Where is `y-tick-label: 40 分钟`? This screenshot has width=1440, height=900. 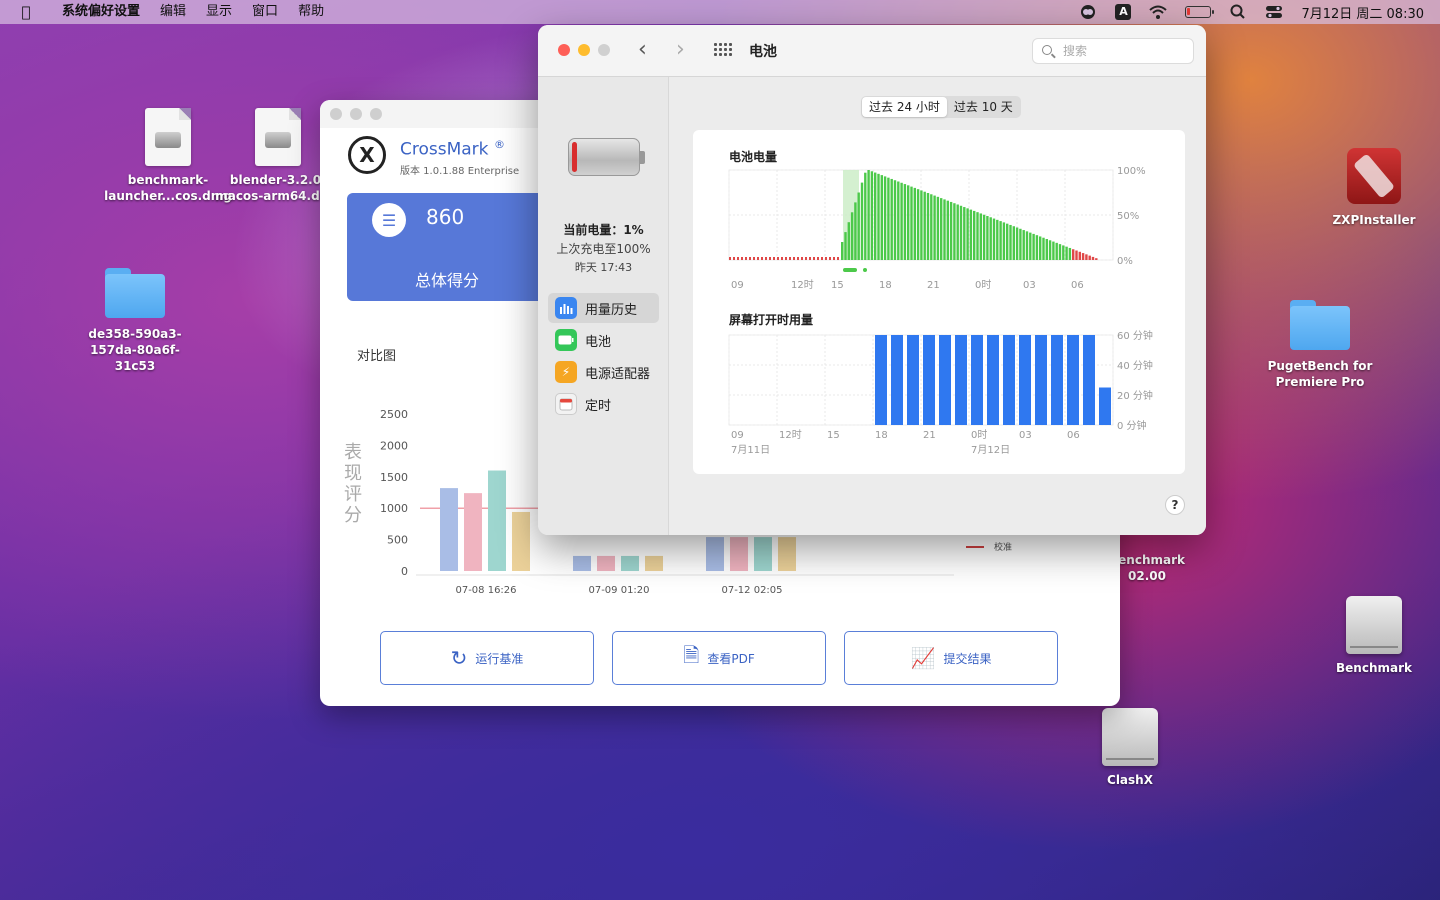
y-tick-label: 40 分钟 is located at coordinates (1135, 365).